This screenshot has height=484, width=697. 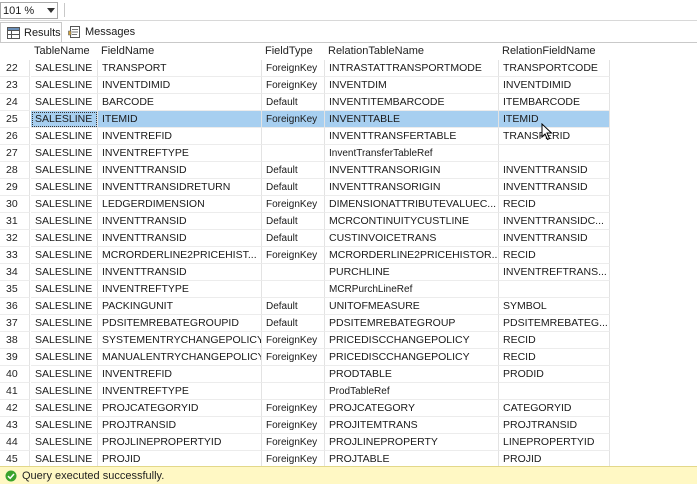 What do you see at coordinates (412, 306) in the screenshot?
I see `cell-relationtablename: UNITOFMEASURE` at bounding box center [412, 306].